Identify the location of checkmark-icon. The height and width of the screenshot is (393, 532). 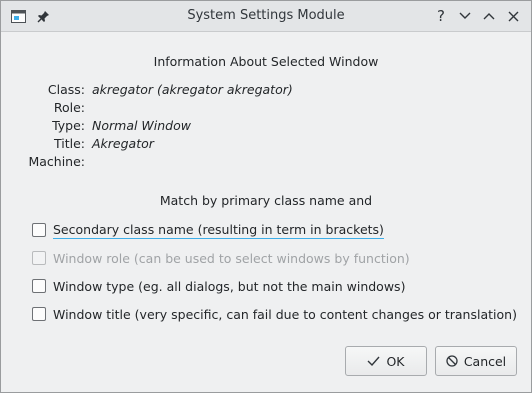
(373, 361).